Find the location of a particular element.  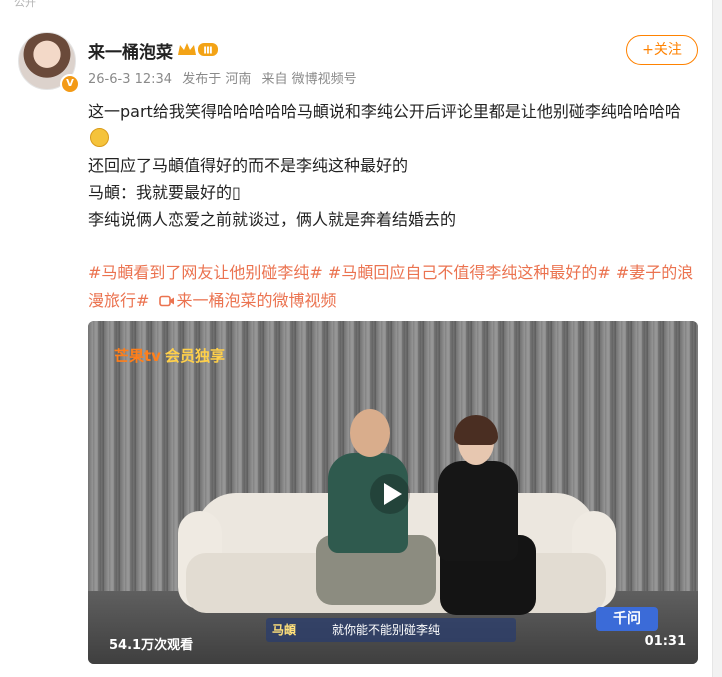

post-line-1: 这一part给我笑得哈哈哈哈哈马頔说和李纯公开后评论里都是让他别碰李纯哈哈哈哈 is located at coordinates (393, 125).